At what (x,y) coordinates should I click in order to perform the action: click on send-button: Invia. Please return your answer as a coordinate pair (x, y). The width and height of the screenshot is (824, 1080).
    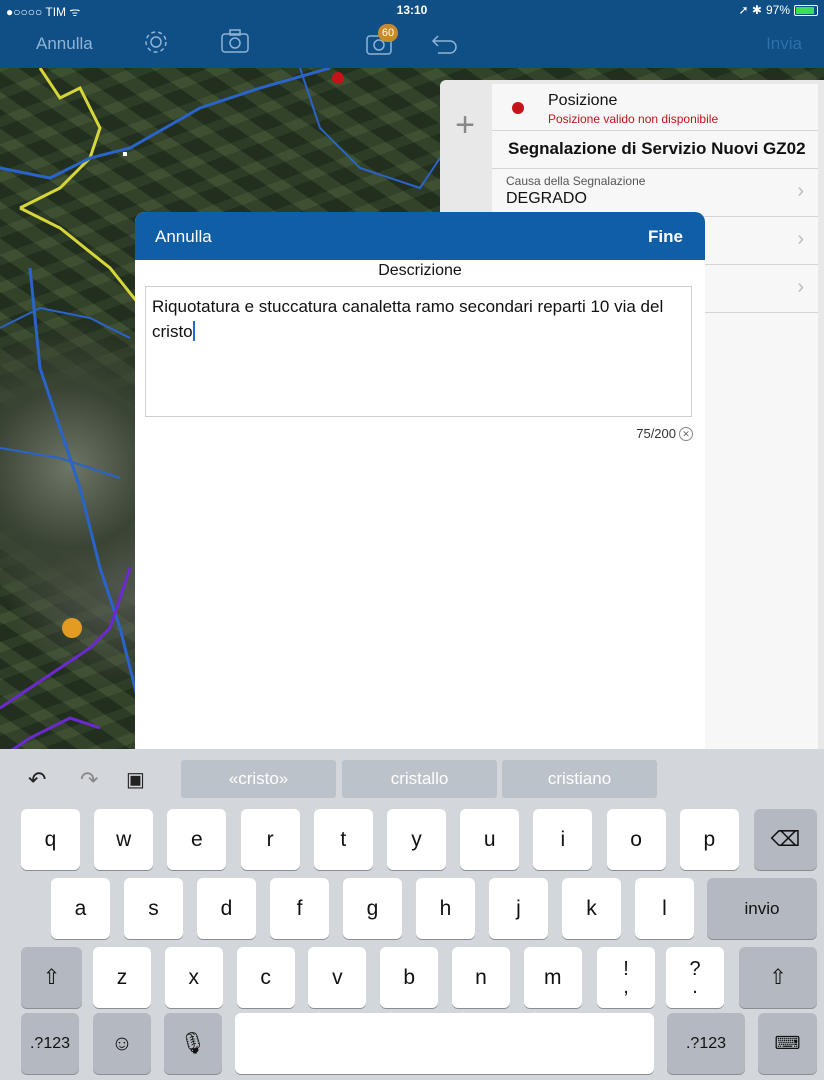
    Looking at the image, I should click on (784, 44).